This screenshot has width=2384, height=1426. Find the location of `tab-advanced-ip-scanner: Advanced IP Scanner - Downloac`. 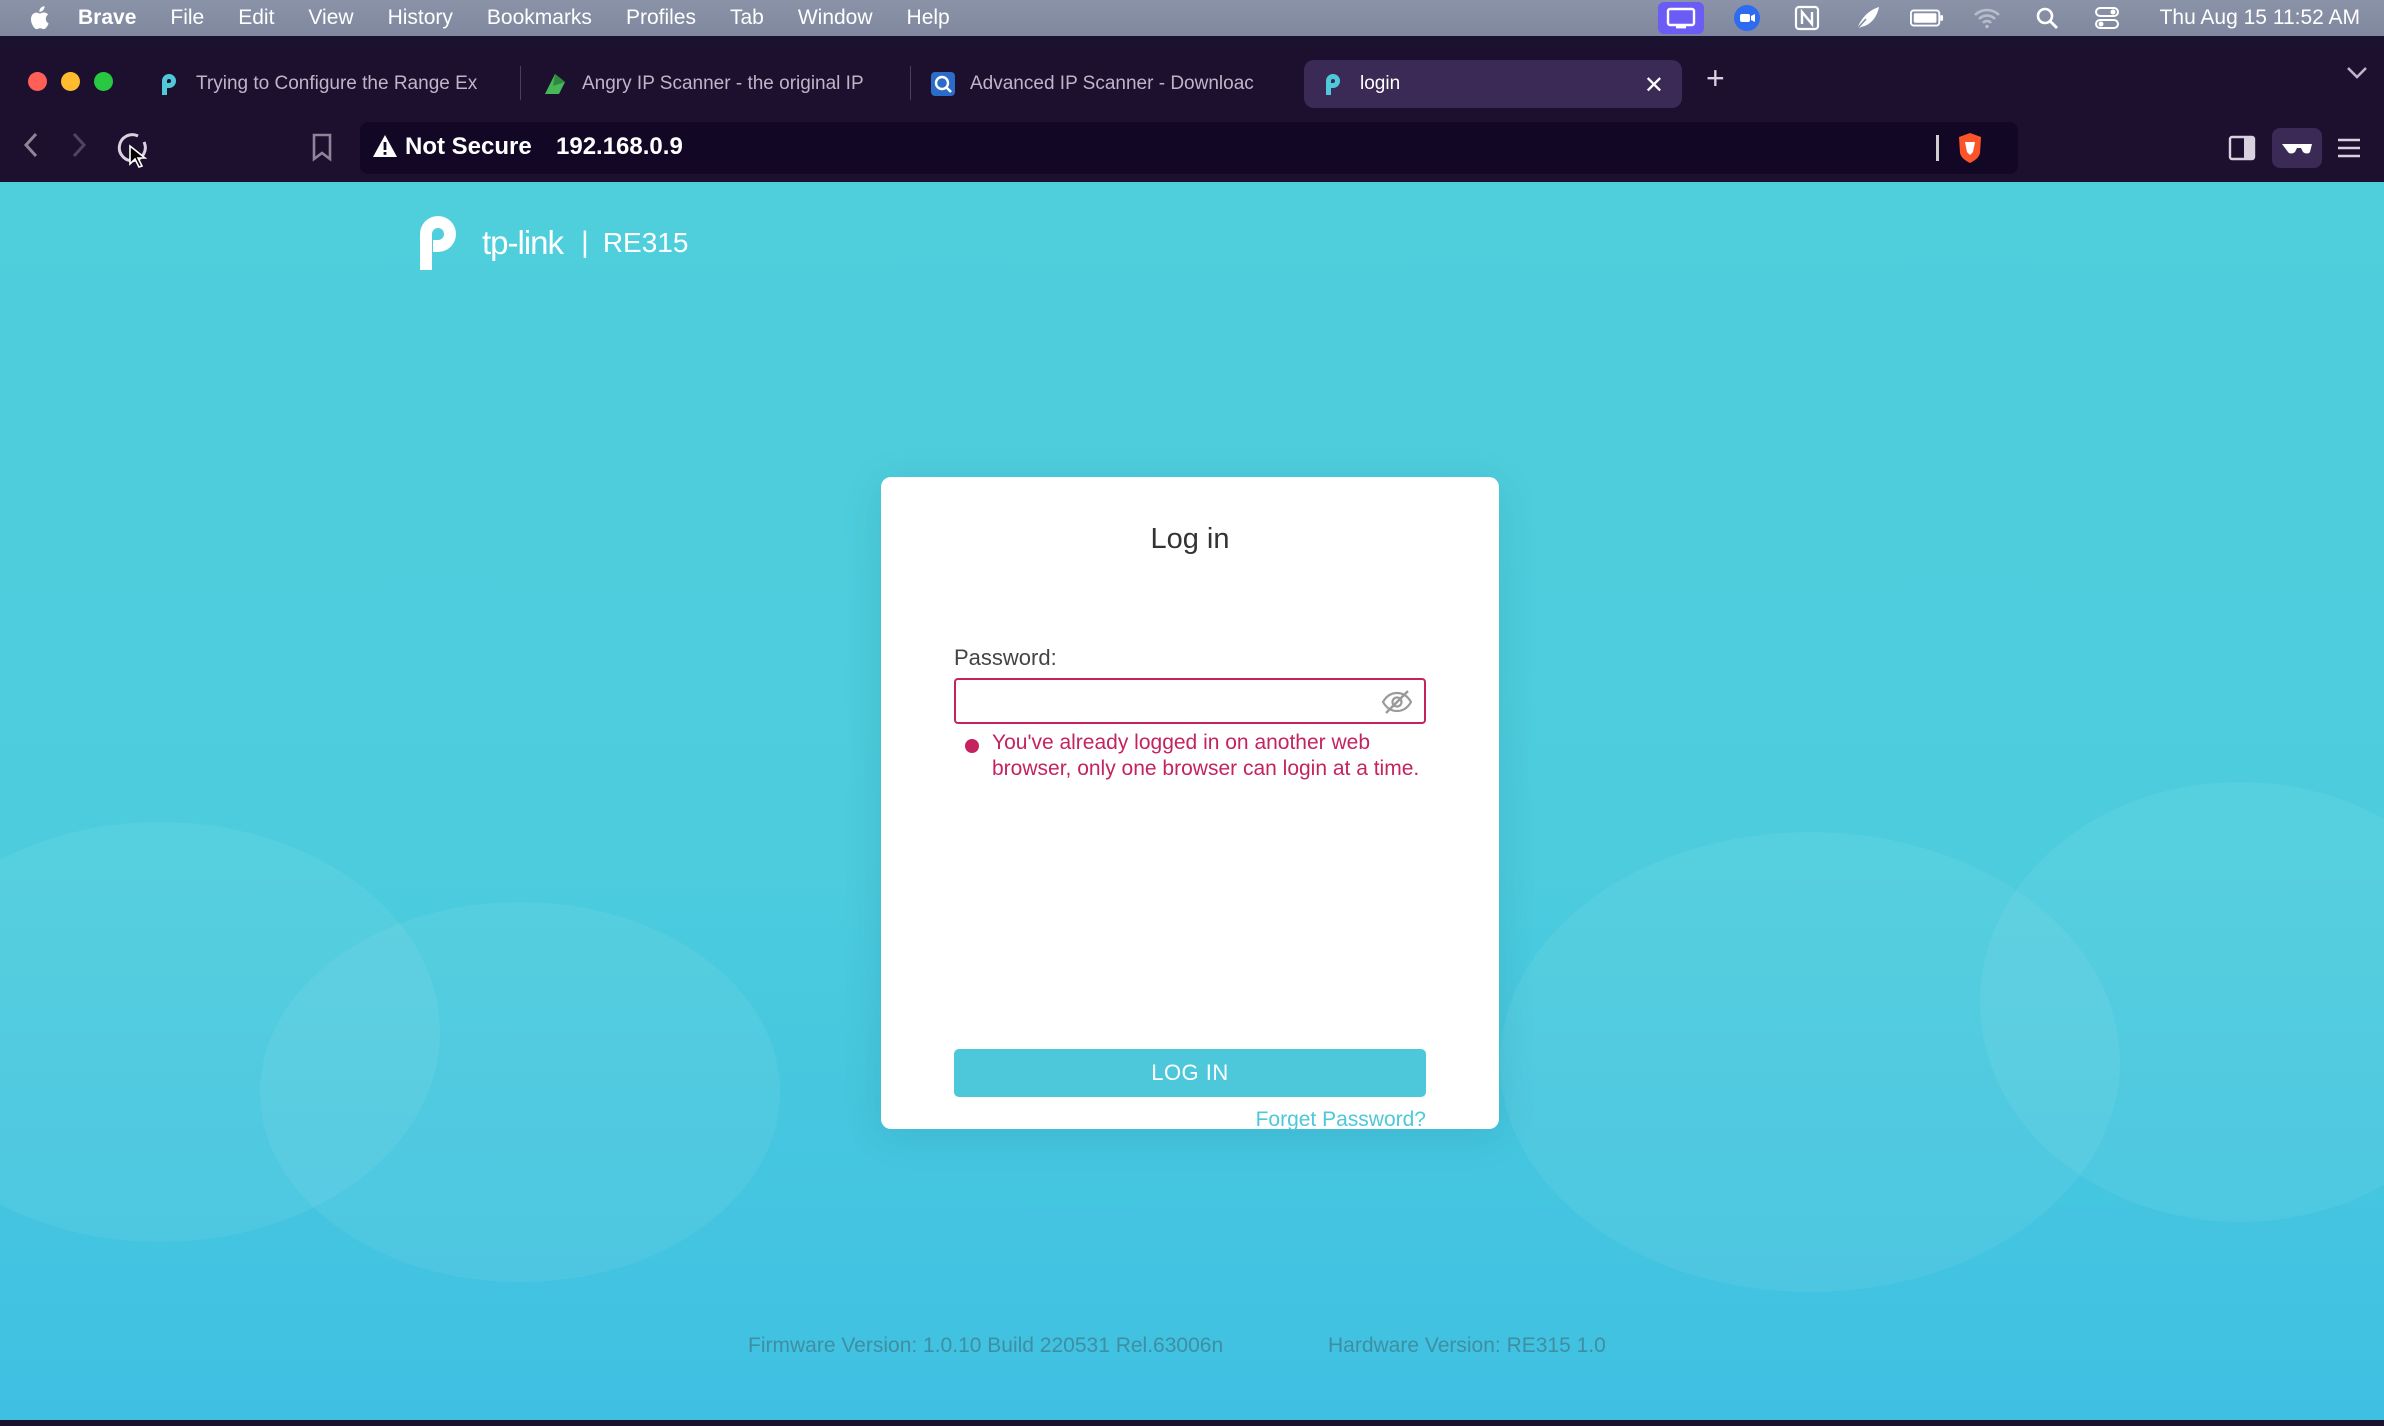

tab-advanced-ip-scanner: Advanced IP Scanner - Downloac is located at coordinates (1105, 84).